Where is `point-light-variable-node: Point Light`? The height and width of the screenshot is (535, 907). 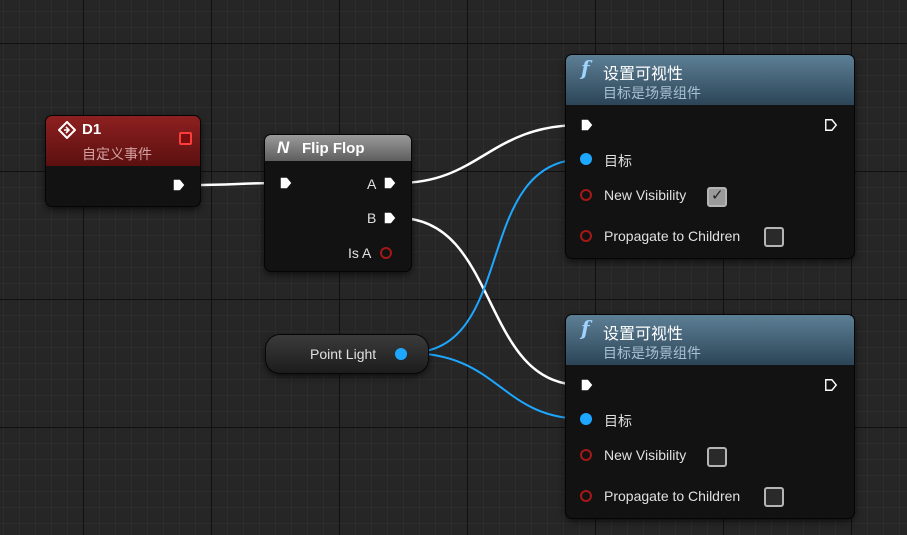
point-light-variable-node: Point Light is located at coordinates (347, 354).